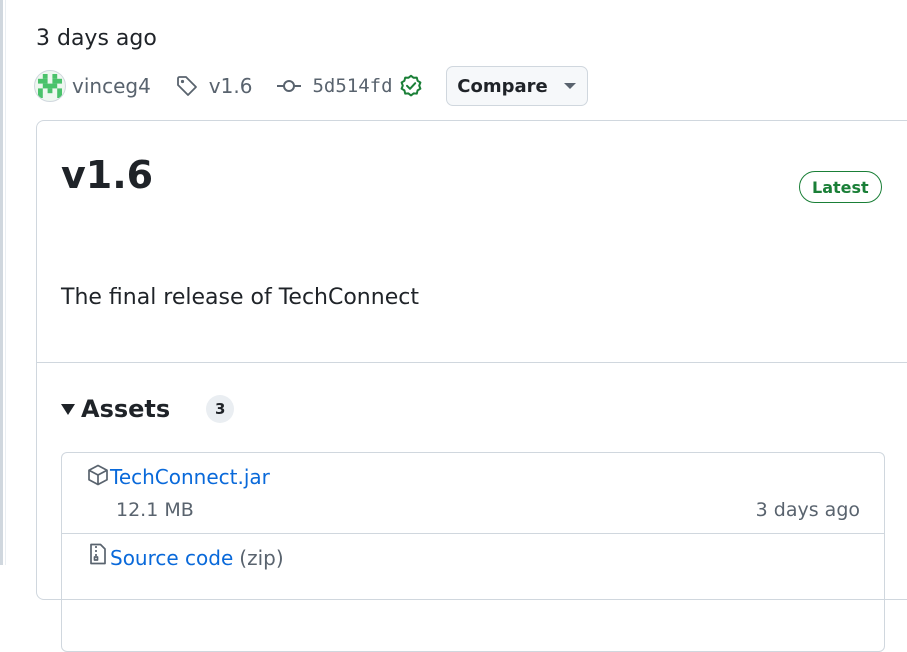 The width and height of the screenshot is (907, 652). What do you see at coordinates (231, 86) in the screenshot?
I see `tag-link: v1.6` at bounding box center [231, 86].